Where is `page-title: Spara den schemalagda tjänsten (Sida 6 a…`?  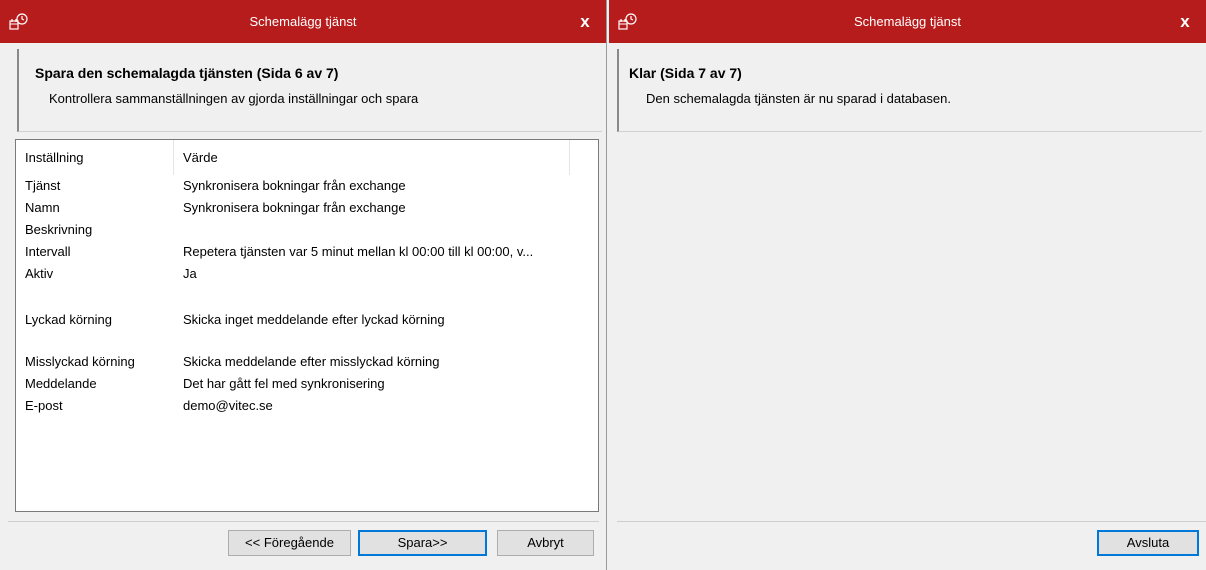
page-title: Spara den schemalagda tjänsten (Sida 6 a… is located at coordinates (187, 73).